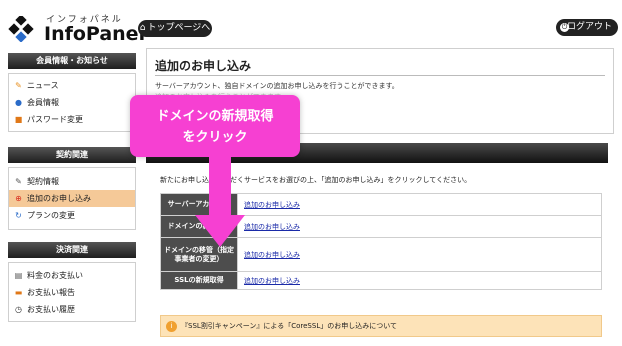 Image resolution: width=622 pixels, height=346 pixels. I want to click on add-application-link-domain-transfer: 追加のお申し込み, so click(419, 254).